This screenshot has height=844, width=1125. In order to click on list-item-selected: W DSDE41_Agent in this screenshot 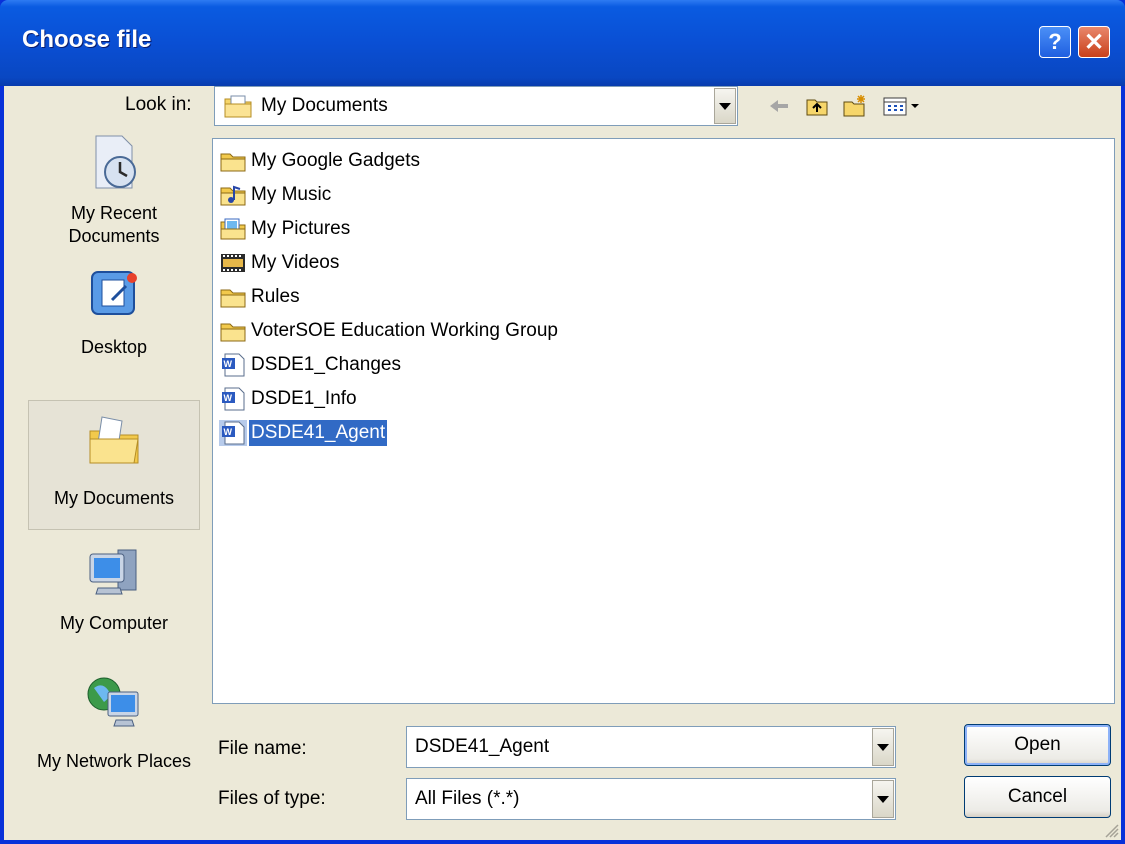, I will do `click(303, 433)`.